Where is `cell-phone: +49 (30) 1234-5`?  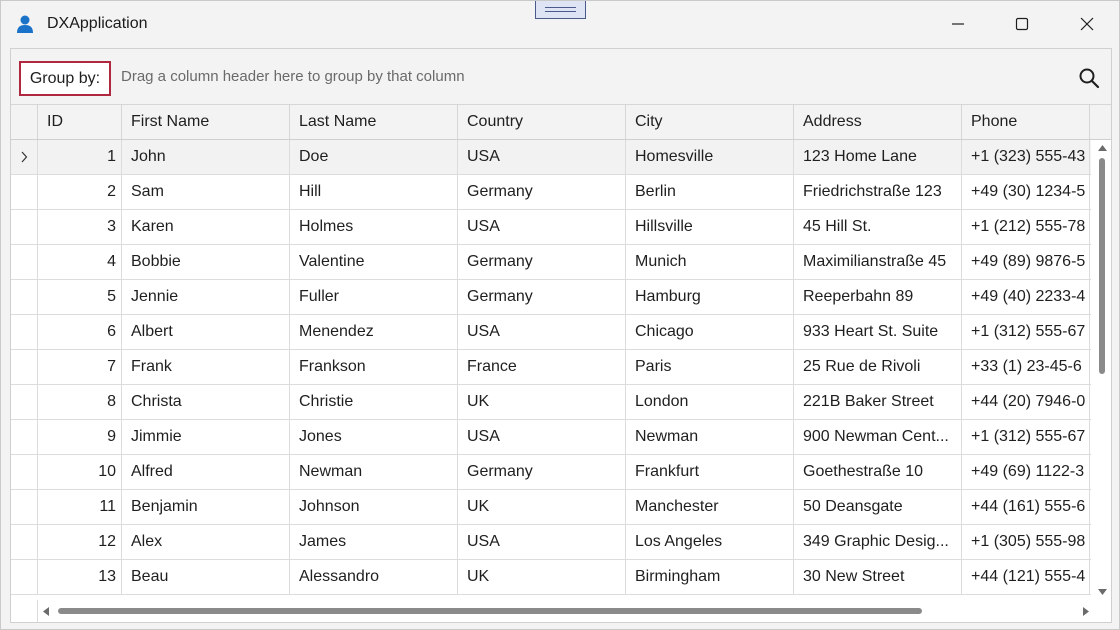 cell-phone: +49 (30) 1234-5 is located at coordinates (1026, 192).